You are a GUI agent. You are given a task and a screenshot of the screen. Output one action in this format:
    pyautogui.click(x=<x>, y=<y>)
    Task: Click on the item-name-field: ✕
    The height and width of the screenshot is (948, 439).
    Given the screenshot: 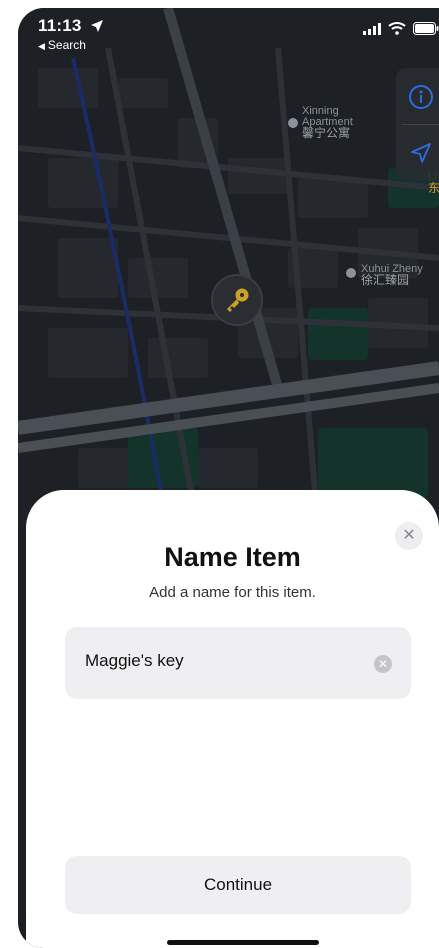 What is the action you would take?
    pyautogui.click(x=238, y=663)
    